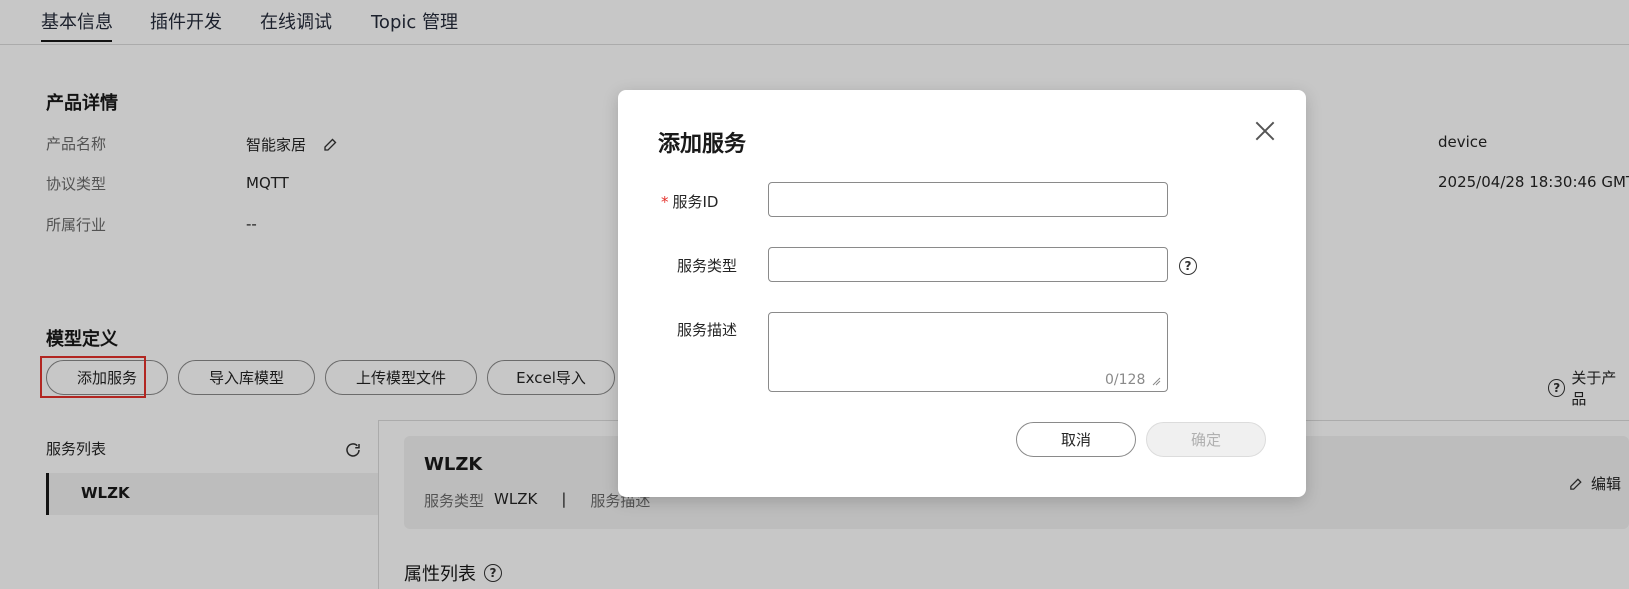 Image resolution: width=1629 pixels, height=589 pixels. What do you see at coordinates (695, 202) in the screenshot?
I see `service-id-label: 服务ID` at bounding box center [695, 202].